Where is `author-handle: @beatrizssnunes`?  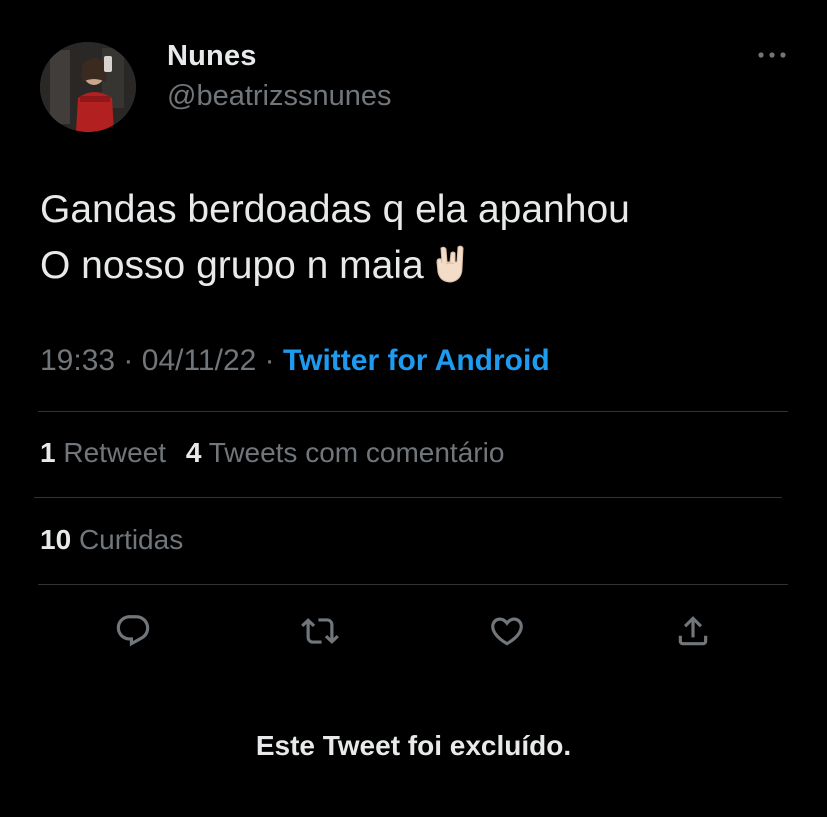 author-handle: @beatrizssnunes is located at coordinates (279, 96).